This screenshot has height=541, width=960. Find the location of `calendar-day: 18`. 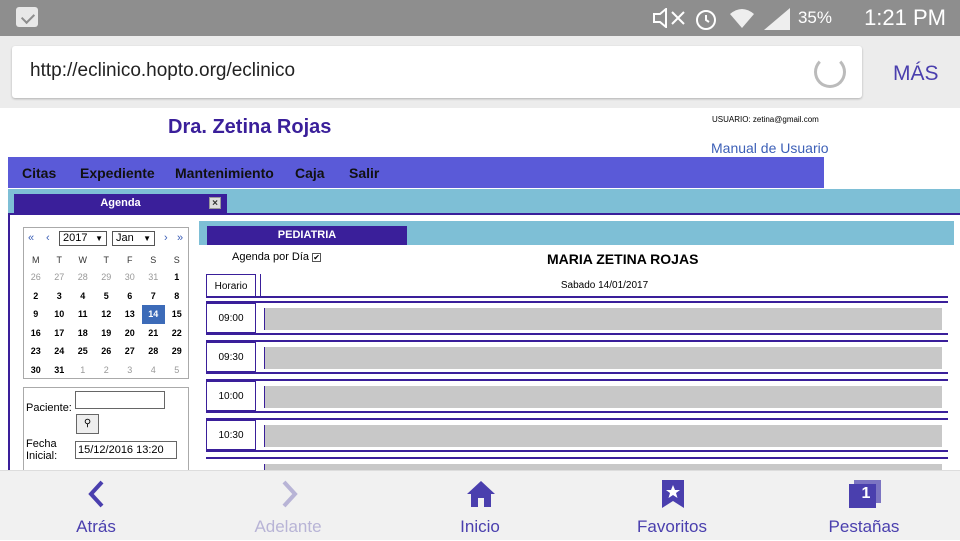

calendar-day: 18 is located at coordinates (83, 333).